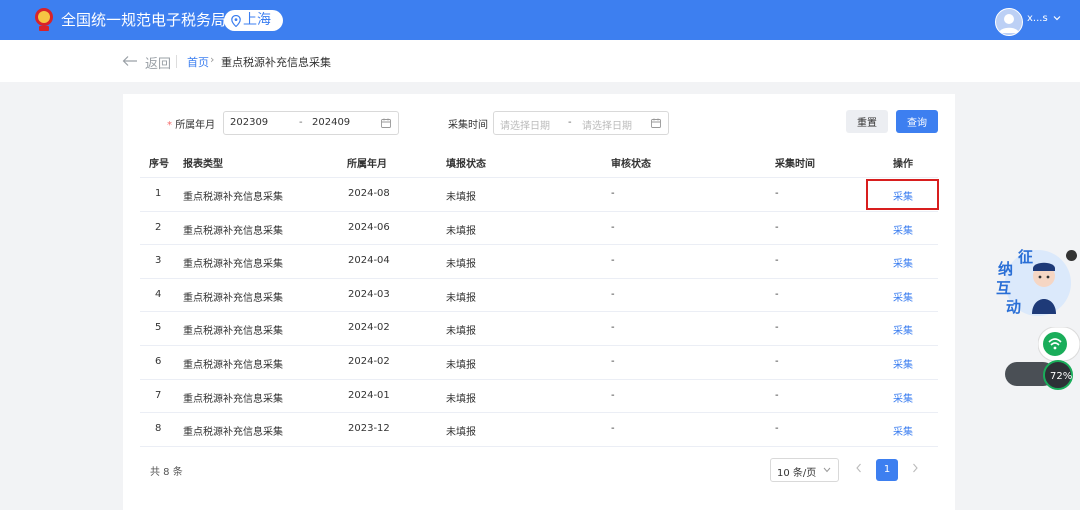 This screenshot has width=1080, height=510. Describe the element at coordinates (1037, 18) in the screenshot. I see `username: x...s` at that location.